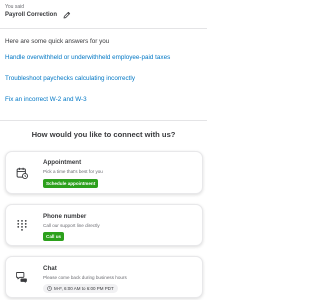 Image resolution: width=320 pixels, height=300 pixels. Describe the element at coordinates (103, 134) in the screenshot. I see `connect-title: How would you like to connect with us?` at that location.